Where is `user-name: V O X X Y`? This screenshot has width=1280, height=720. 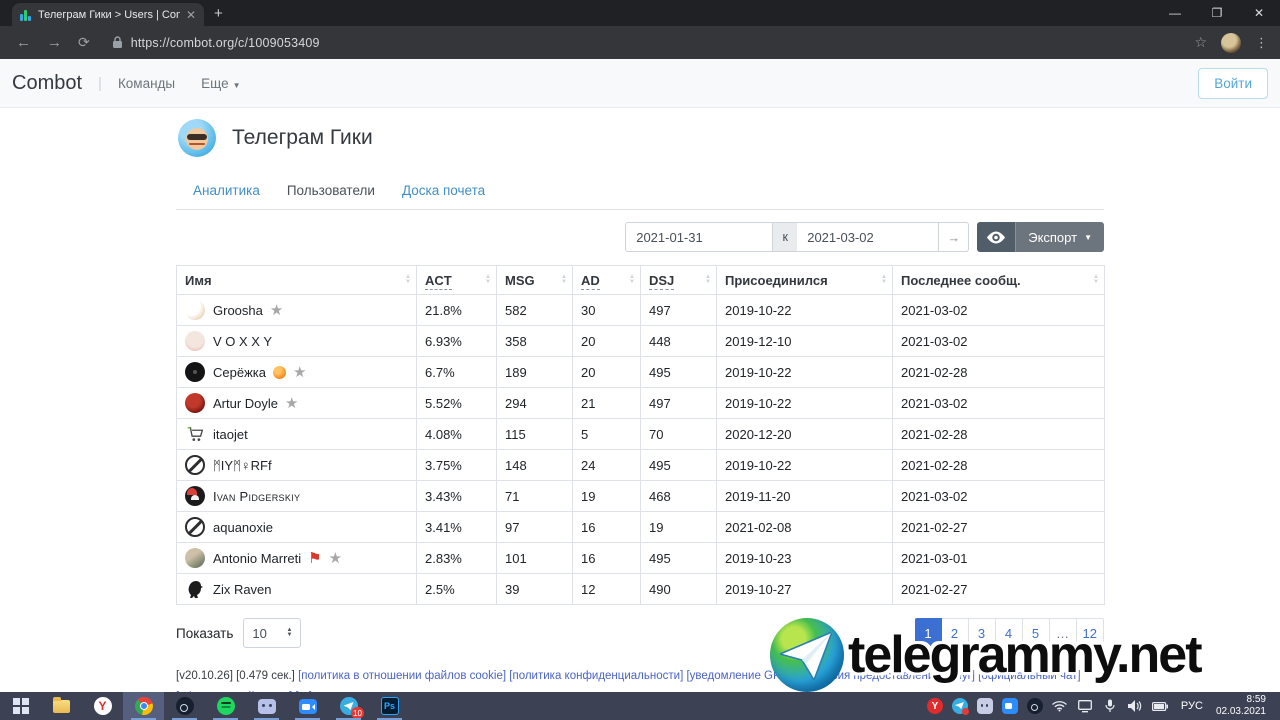 user-name: V O X X Y is located at coordinates (242, 341).